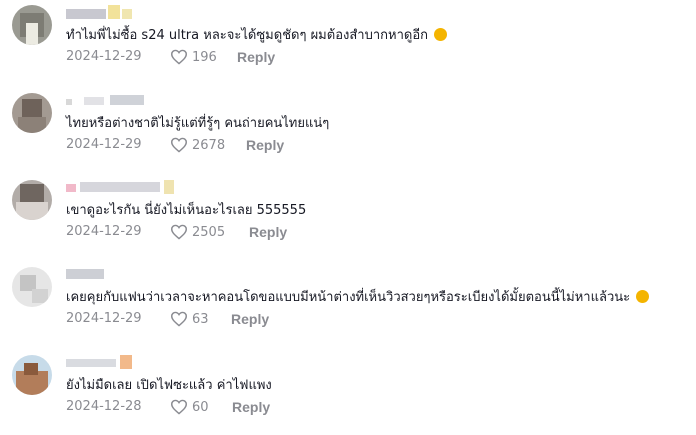  I want to click on comment-date: 2024-12-28, so click(104, 406).